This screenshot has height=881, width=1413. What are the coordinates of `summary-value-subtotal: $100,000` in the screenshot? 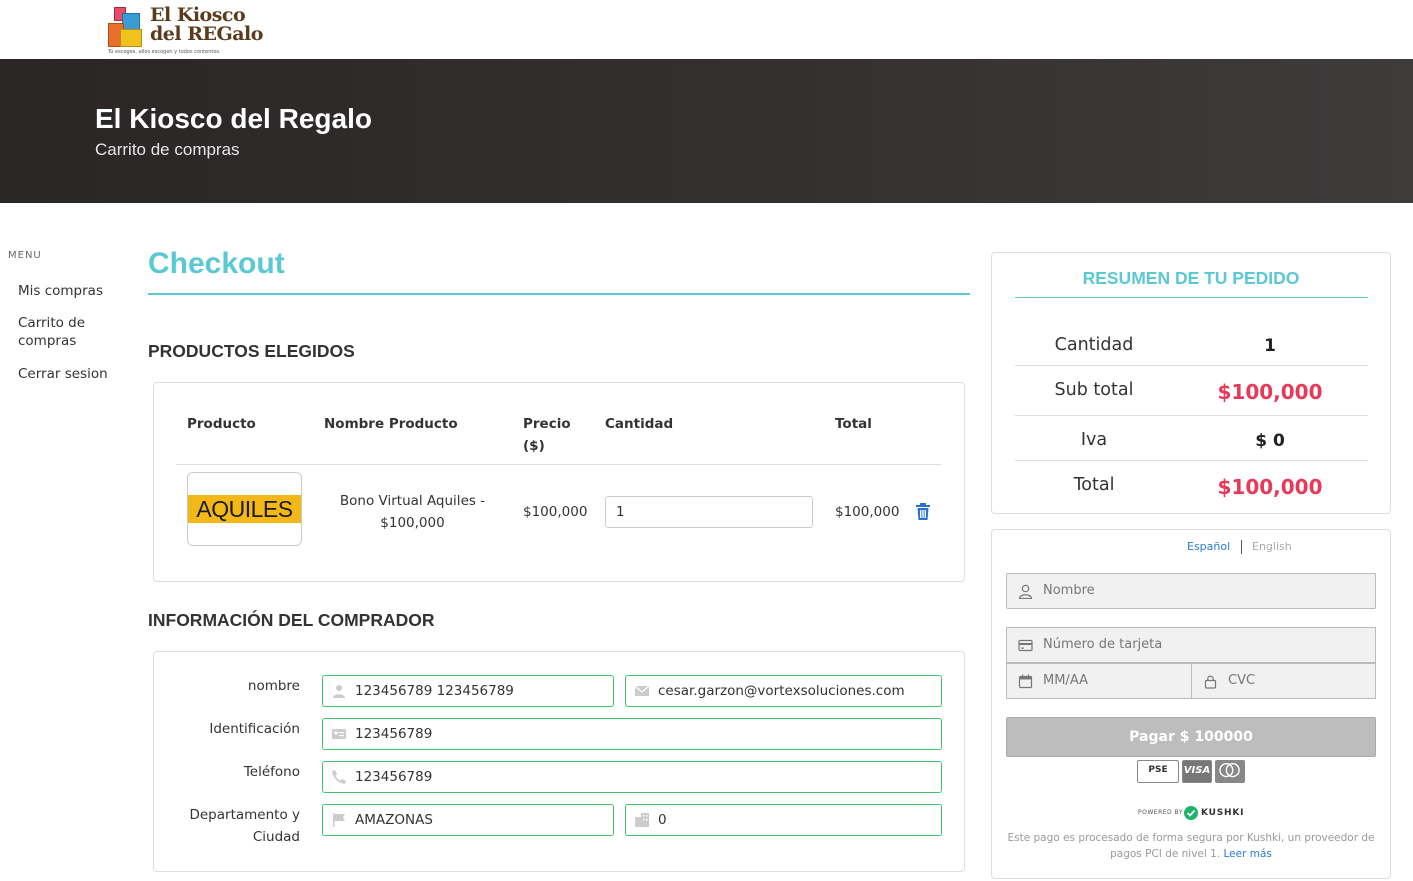 It's located at (1270, 392).